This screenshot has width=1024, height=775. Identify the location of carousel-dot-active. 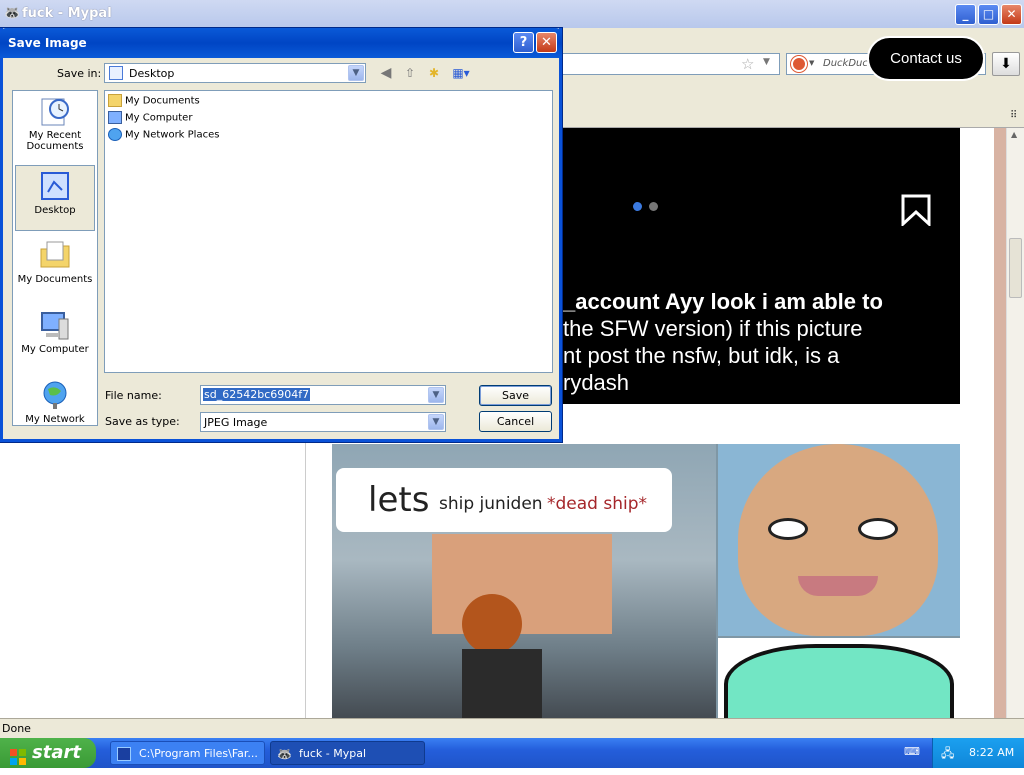
(637, 206).